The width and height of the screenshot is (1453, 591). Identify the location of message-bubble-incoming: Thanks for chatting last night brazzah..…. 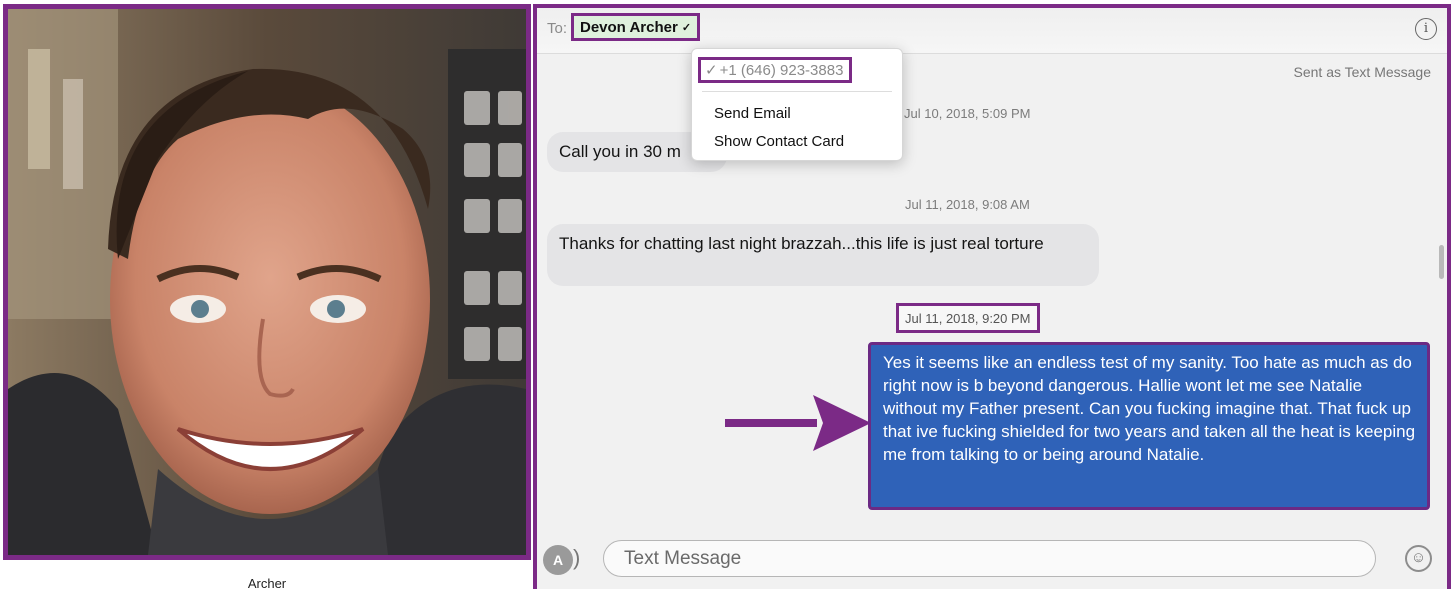
(823, 255).